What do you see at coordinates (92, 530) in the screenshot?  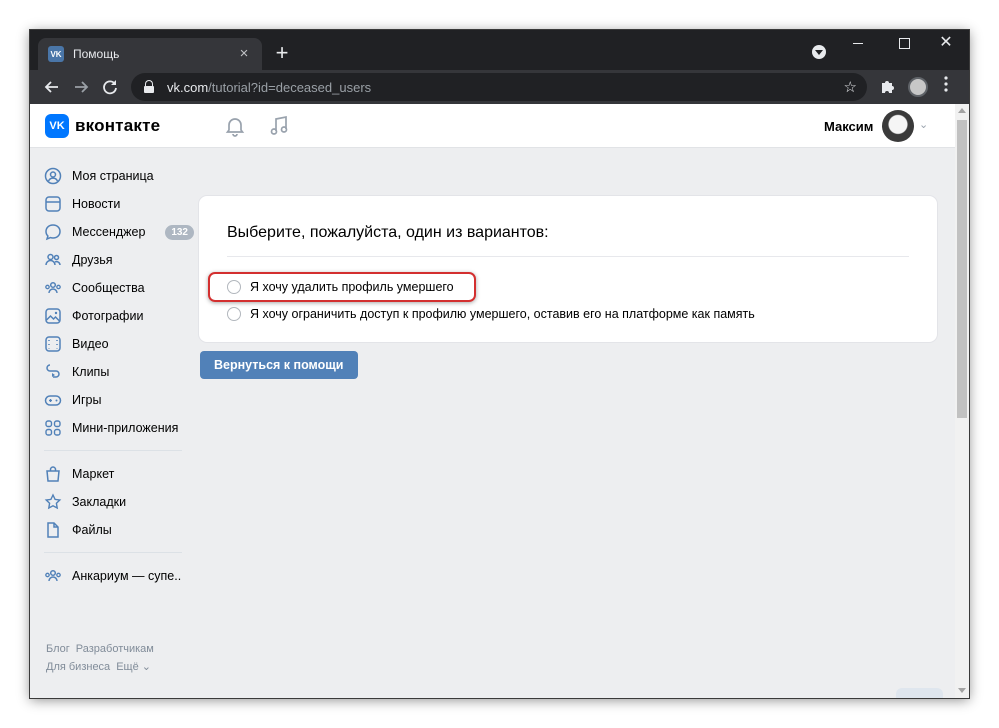 I see `sidebar-item-label: Файлы` at bounding box center [92, 530].